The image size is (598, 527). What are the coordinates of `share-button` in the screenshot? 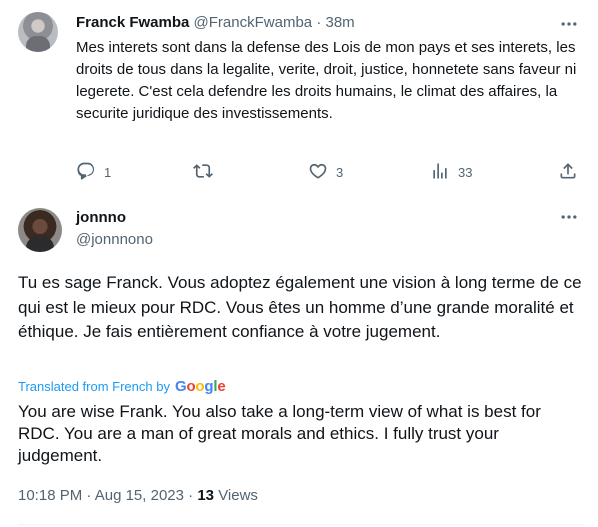 It's located at (568, 172).